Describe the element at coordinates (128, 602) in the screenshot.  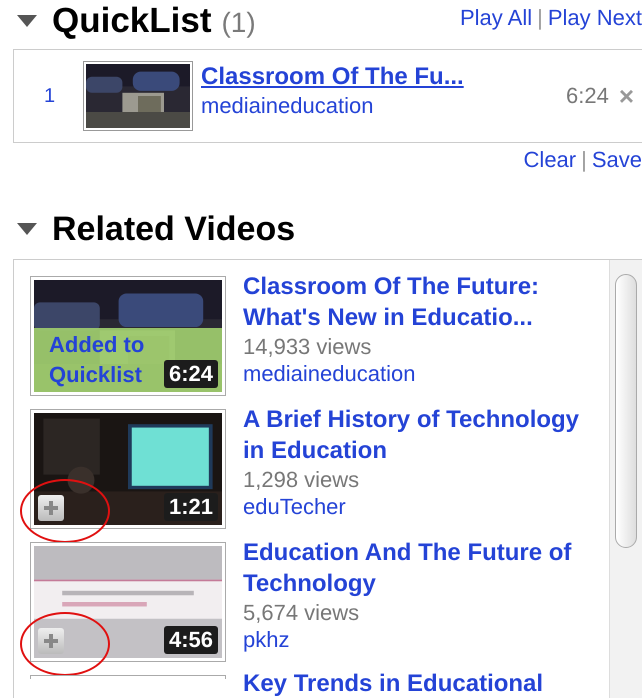
I see `video-thumbnail: 4:56` at that location.